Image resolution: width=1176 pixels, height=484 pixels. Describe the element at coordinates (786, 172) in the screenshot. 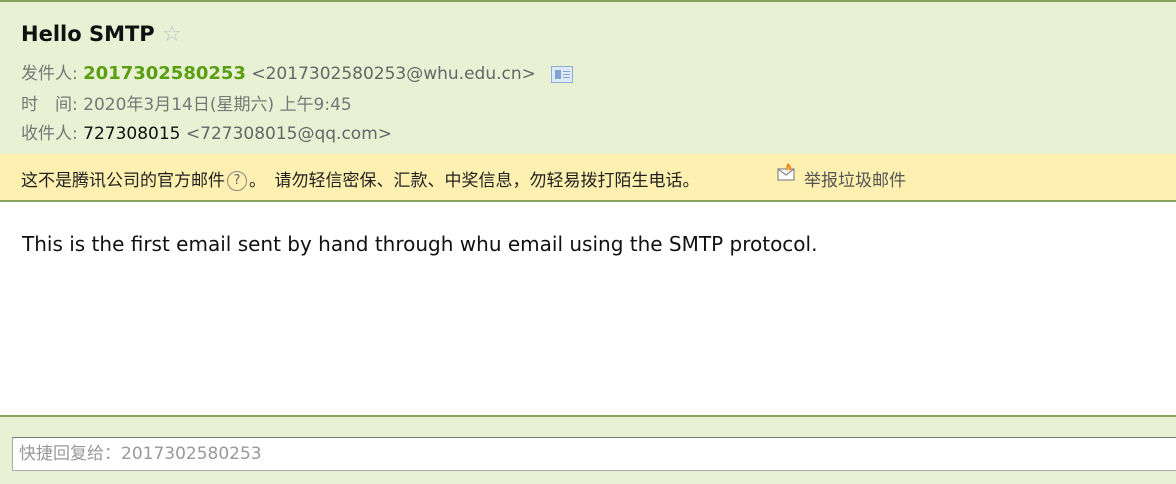

I see `report-spam-icon` at that location.